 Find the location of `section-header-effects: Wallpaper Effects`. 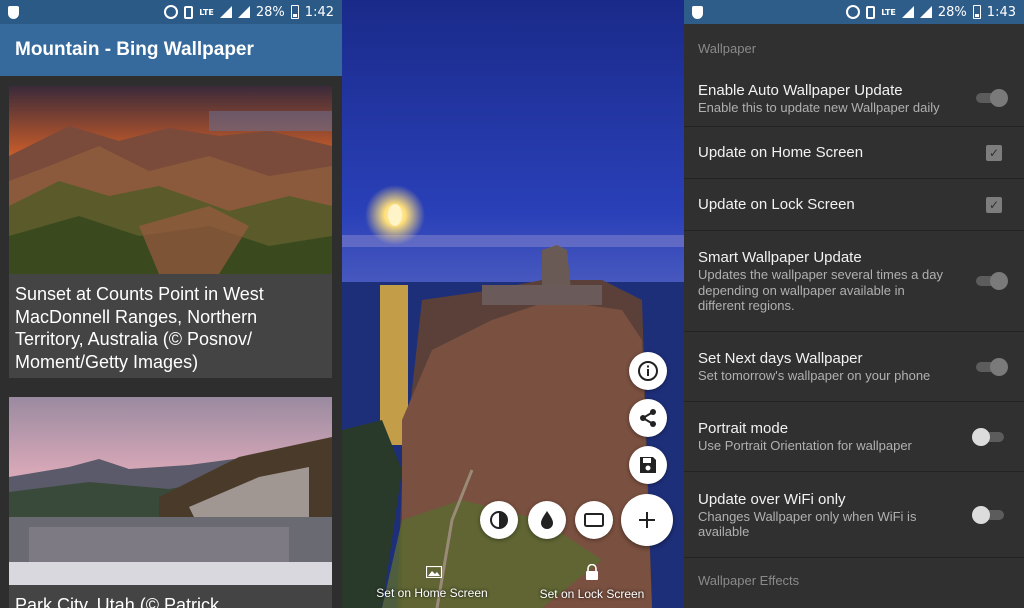

section-header-effects: Wallpaper Effects is located at coordinates (749, 580).